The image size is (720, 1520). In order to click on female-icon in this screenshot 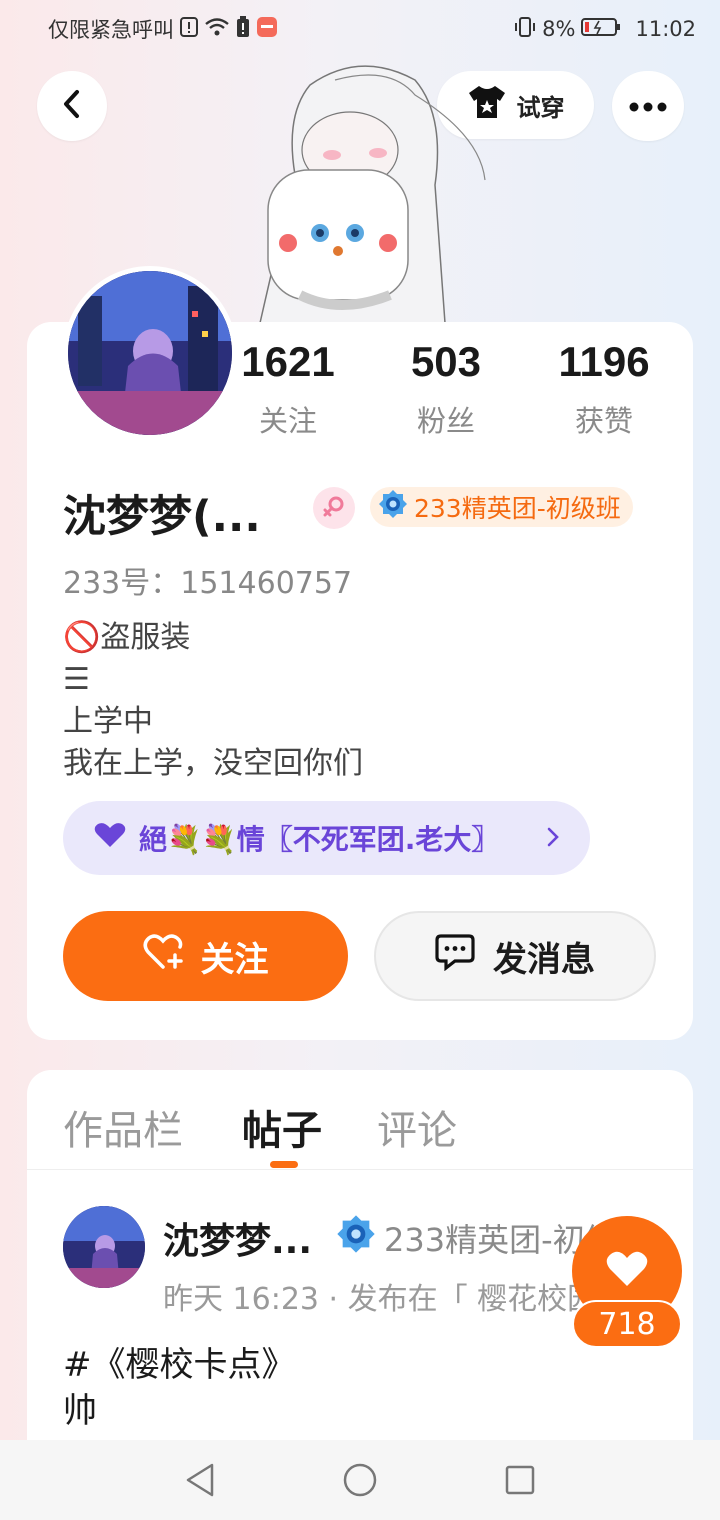, I will do `click(334, 508)`.